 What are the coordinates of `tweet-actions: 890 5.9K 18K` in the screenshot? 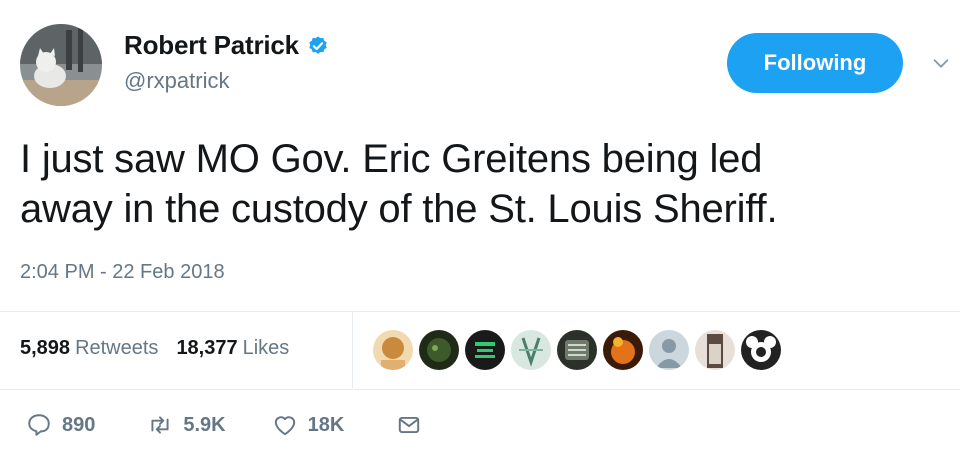 It's located at (224, 425).